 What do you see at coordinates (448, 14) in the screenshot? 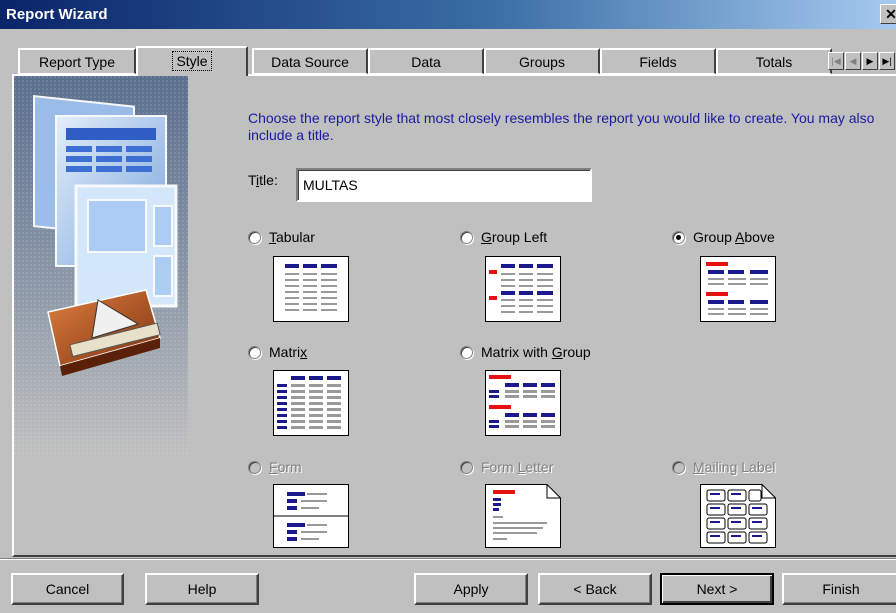
I see `title-bar: Report Wizard ✕` at bounding box center [448, 14].